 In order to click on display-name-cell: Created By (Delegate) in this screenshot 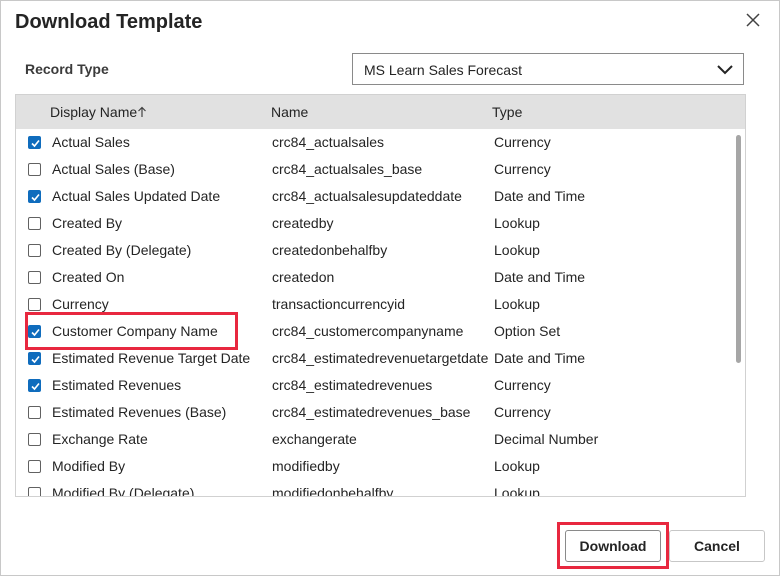, I will do `click(122, 250)`.